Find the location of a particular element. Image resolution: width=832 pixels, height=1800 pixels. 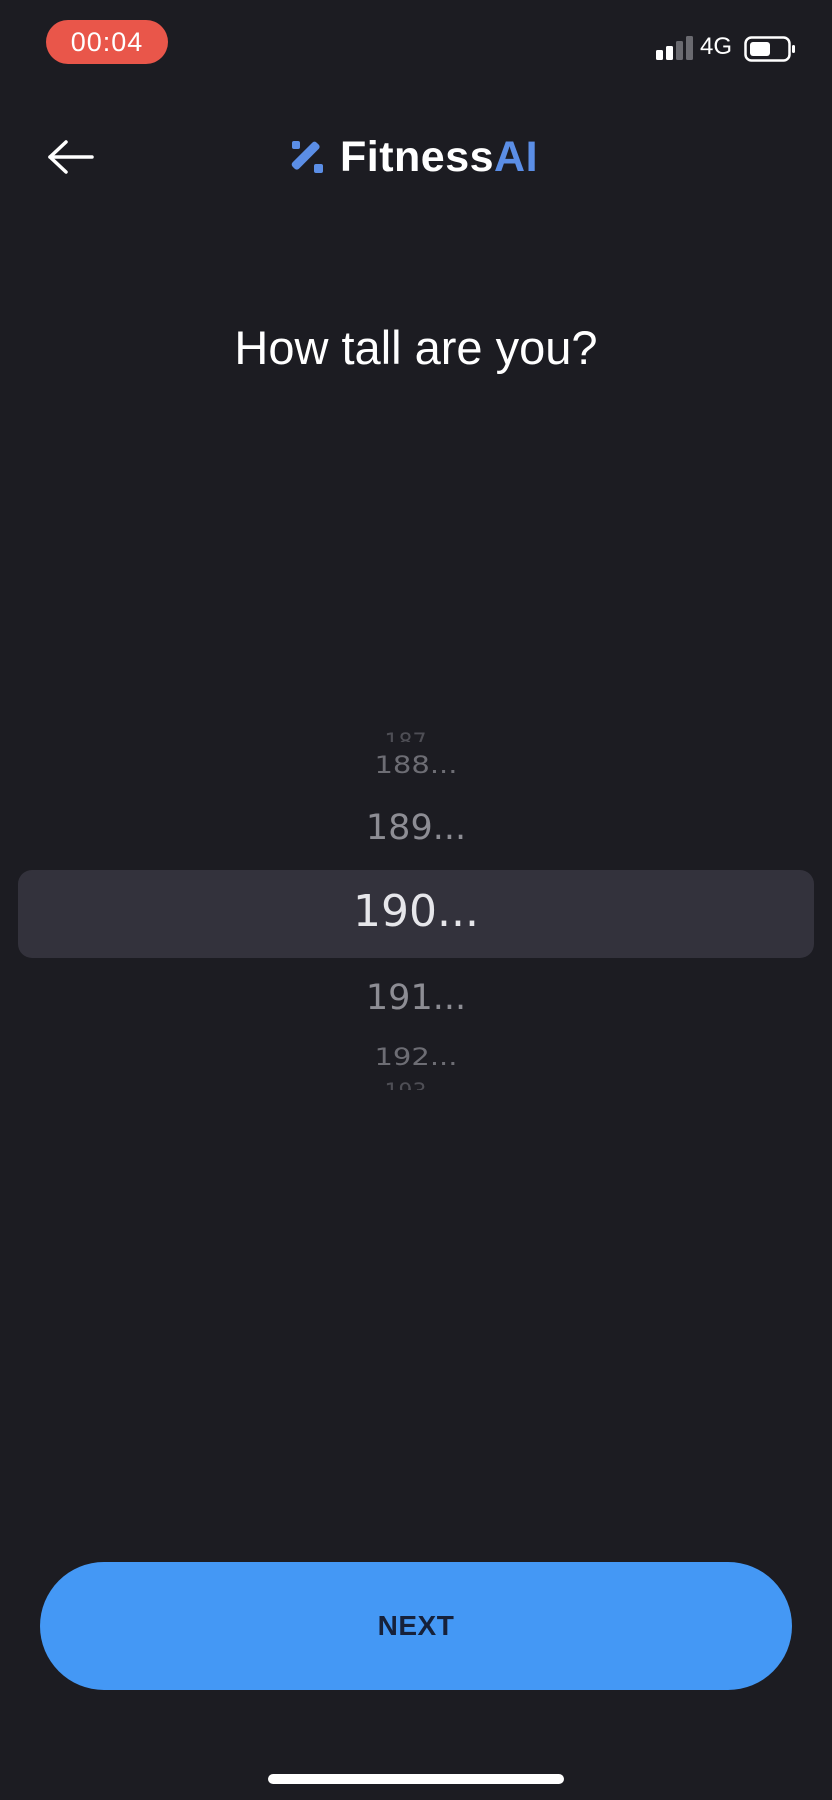

top-navigation: FitnessAI is located at coordinates (416, 157).